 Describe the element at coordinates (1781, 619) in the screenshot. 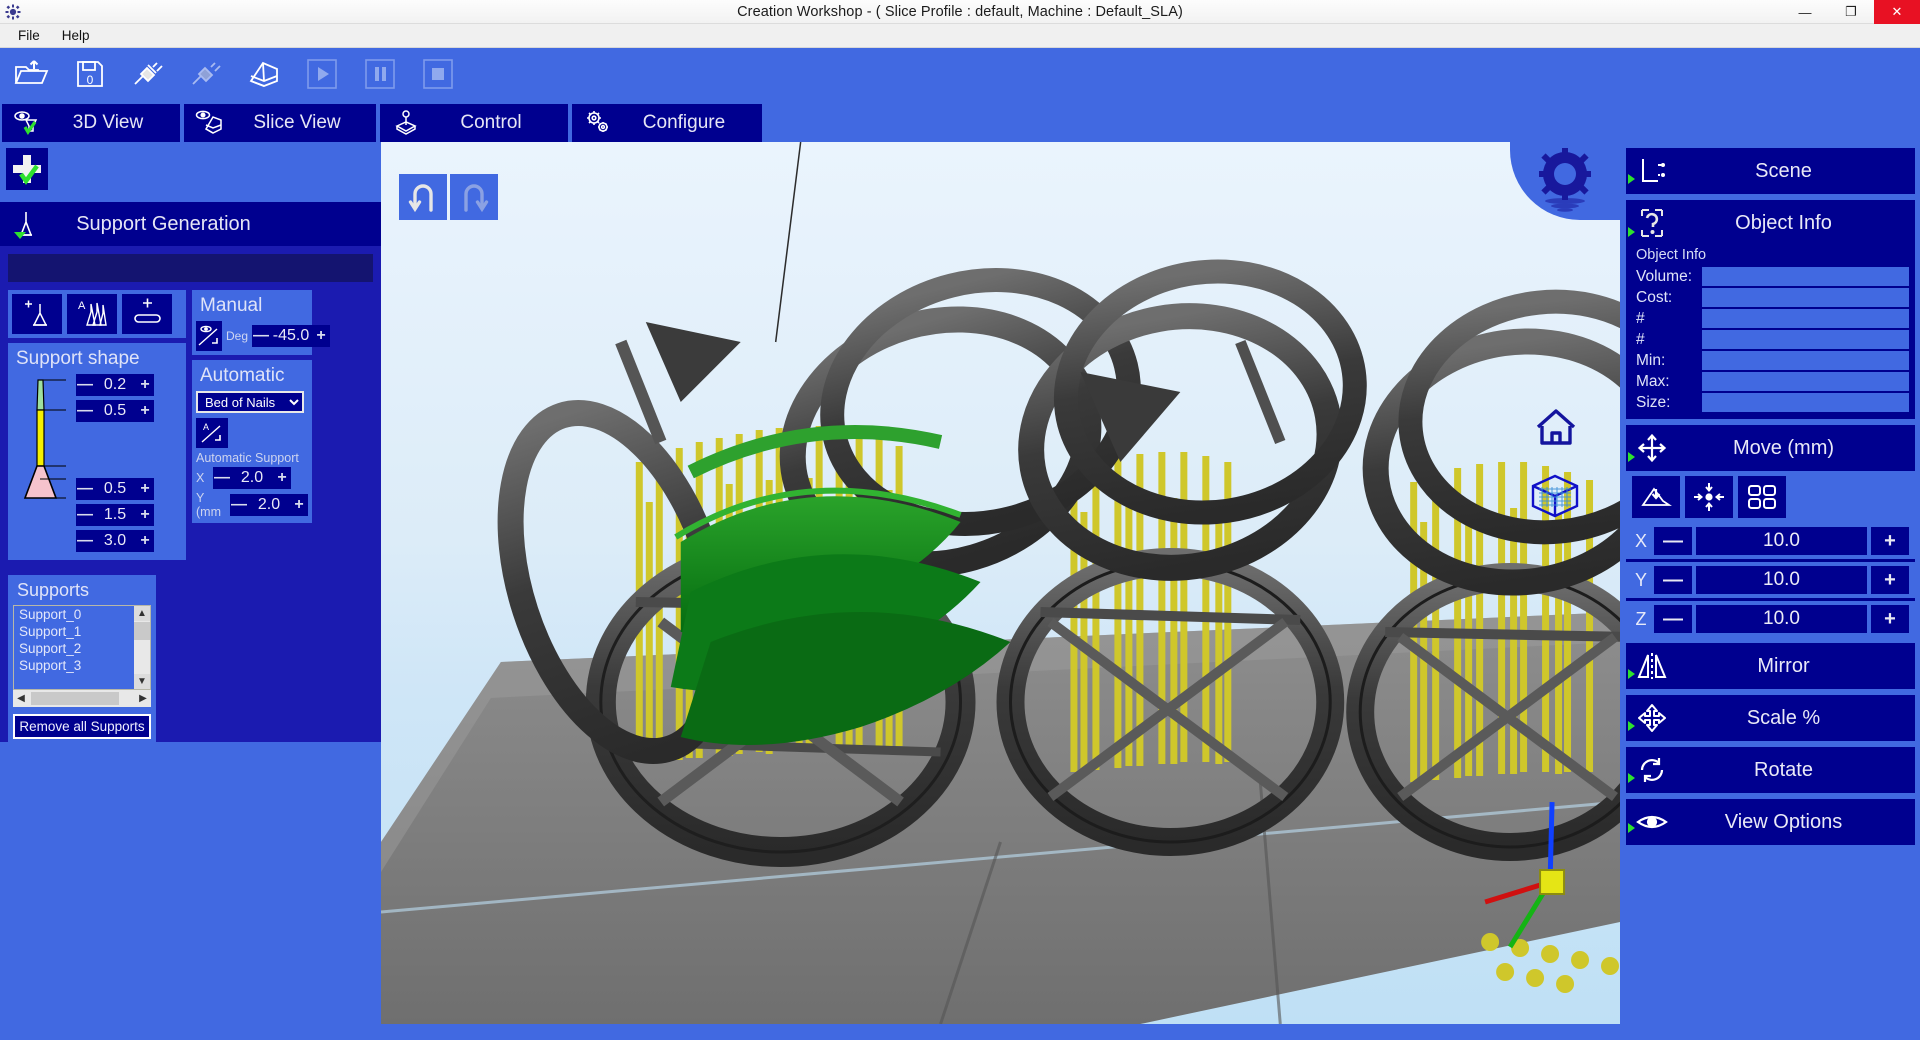

I see `move-z-value: 10.0` at that location.